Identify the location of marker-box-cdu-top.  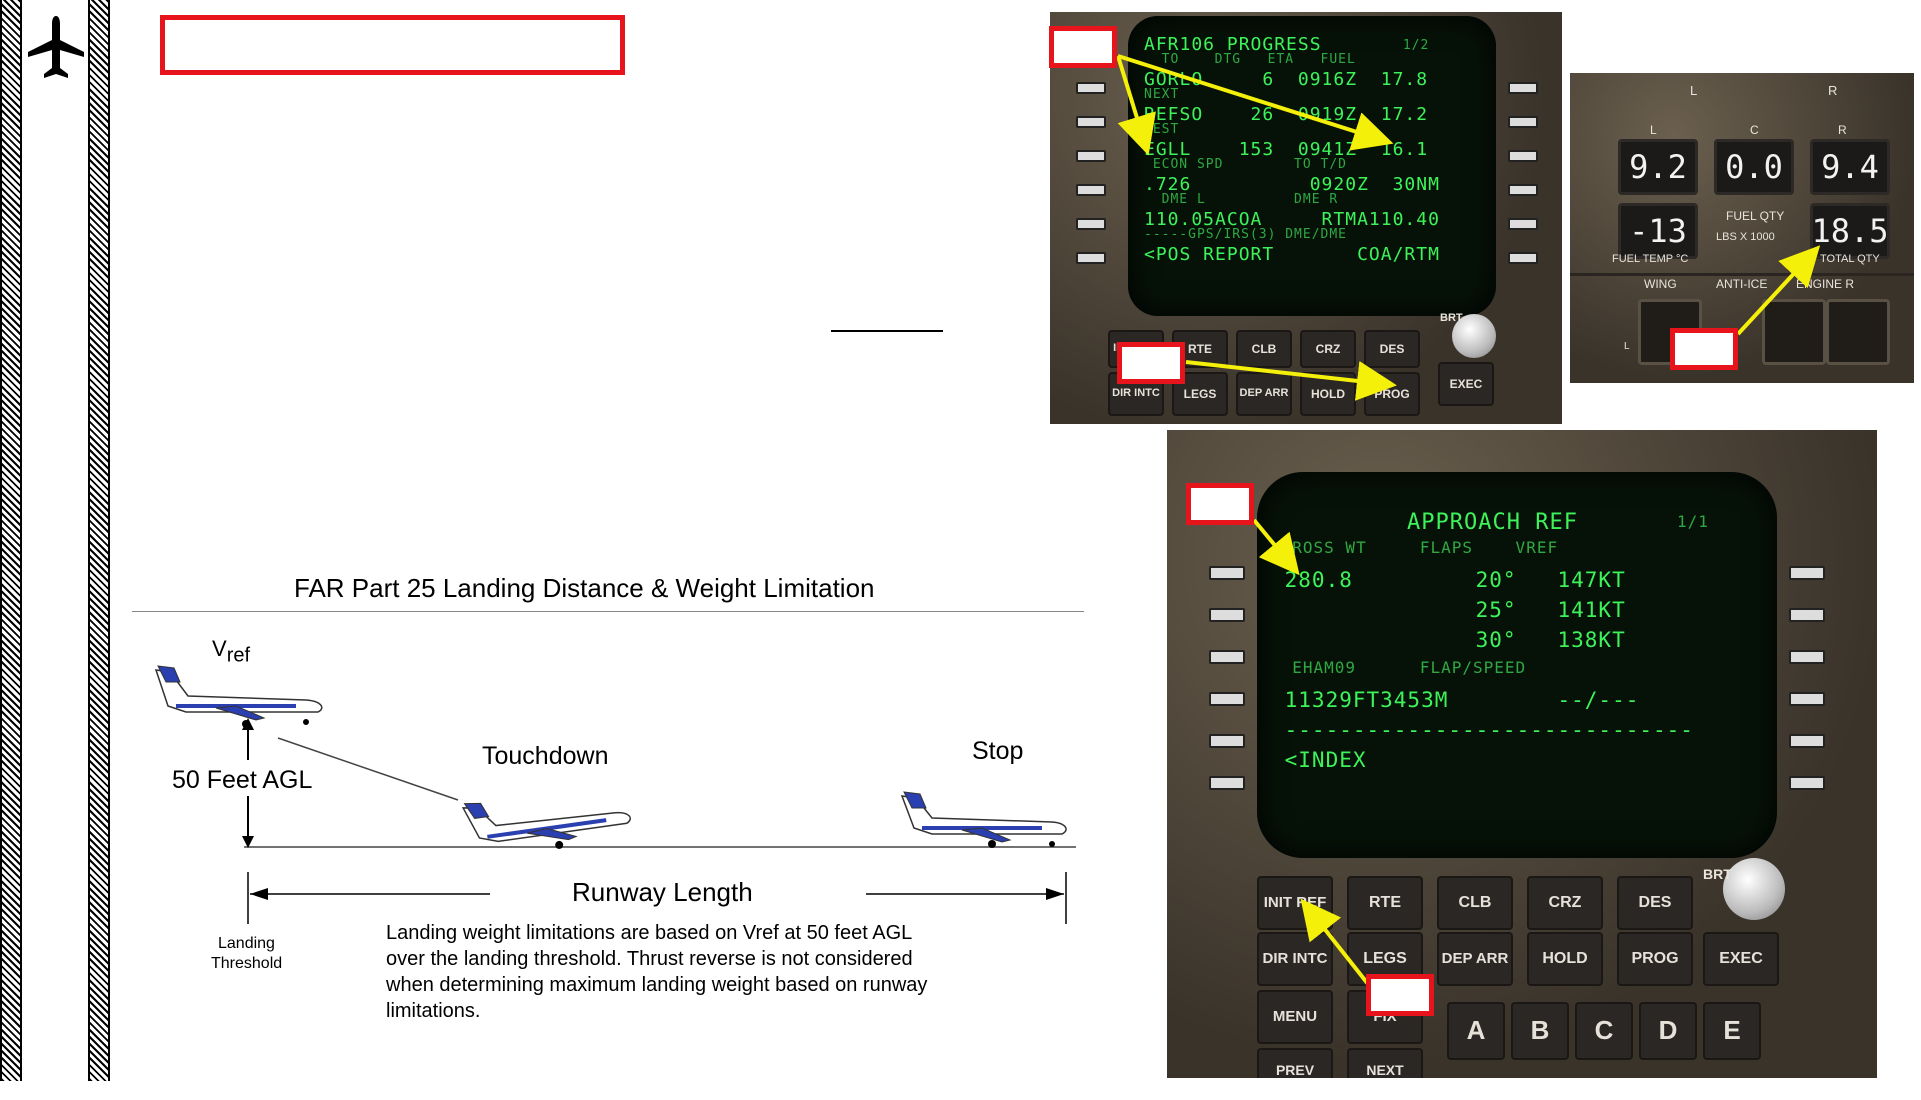
(1083, 47).